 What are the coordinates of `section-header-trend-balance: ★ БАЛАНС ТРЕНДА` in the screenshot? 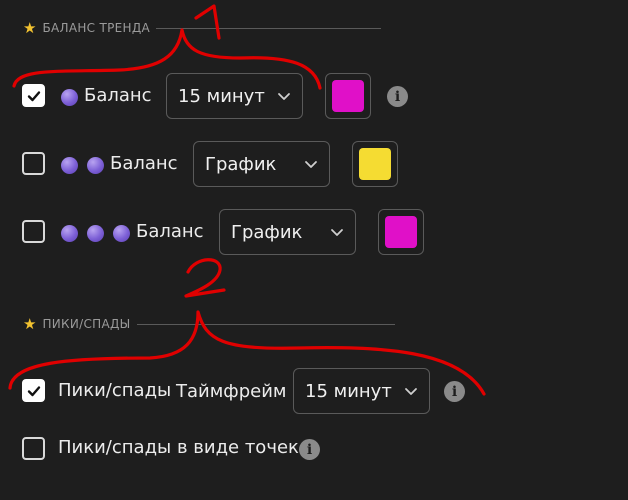 It's located at (202, 28).